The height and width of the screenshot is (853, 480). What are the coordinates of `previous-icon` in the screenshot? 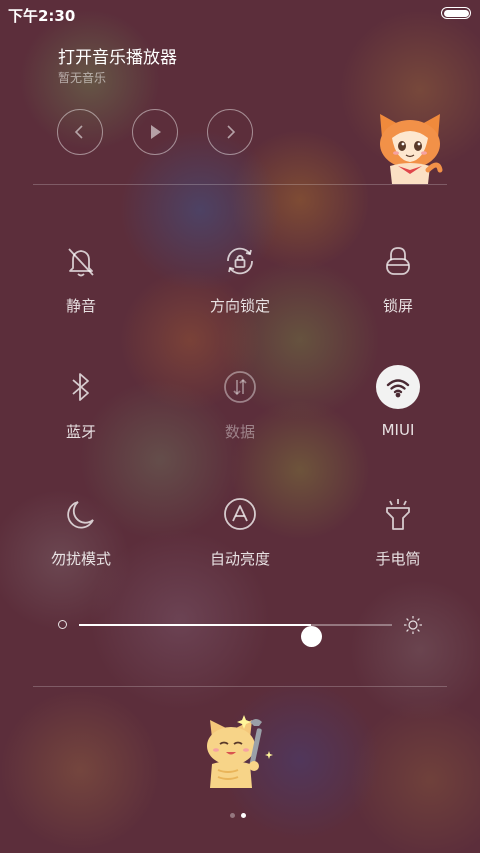 It's located at (78, 132).